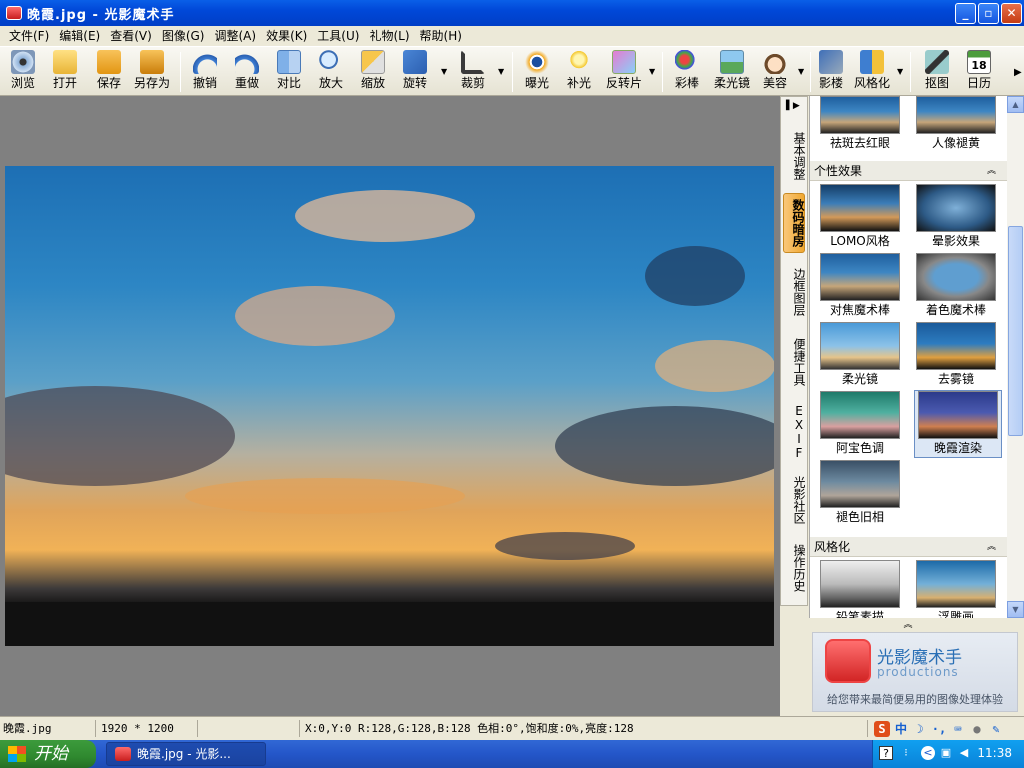 The height and width of the screenshot is (768, 1024). What do you see at coordinates (1015, 609) in the screenshot?
I see `scroll-down-icon: ▼` at bounding box center [1015, 609].